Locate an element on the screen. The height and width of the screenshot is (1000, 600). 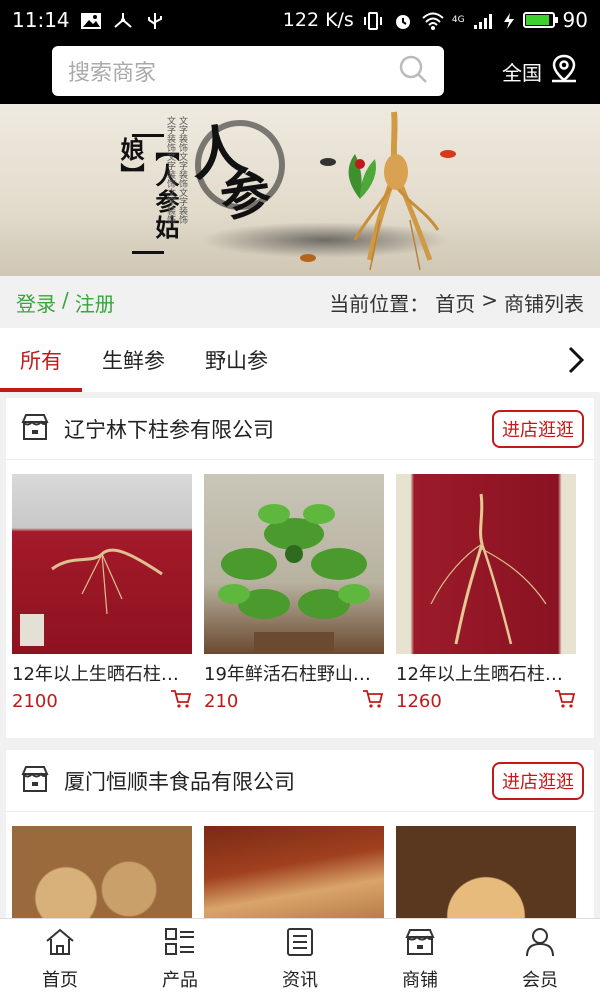
product-price: 2100 is located at coordinates (35, 701).